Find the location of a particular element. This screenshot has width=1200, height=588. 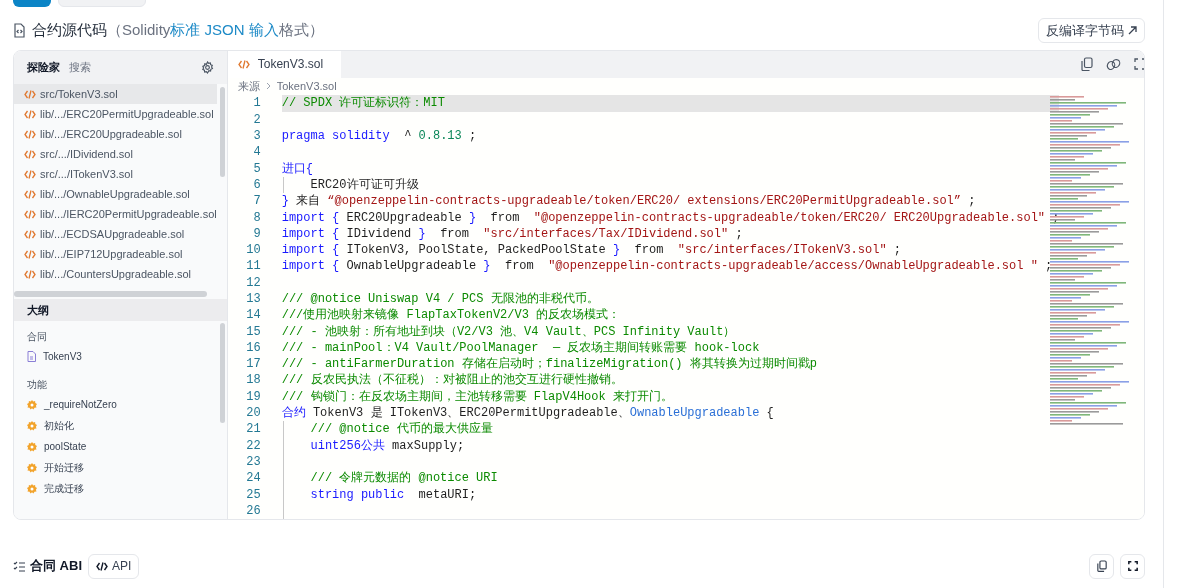

line-number: 11 is located at coordinates (253, 267).